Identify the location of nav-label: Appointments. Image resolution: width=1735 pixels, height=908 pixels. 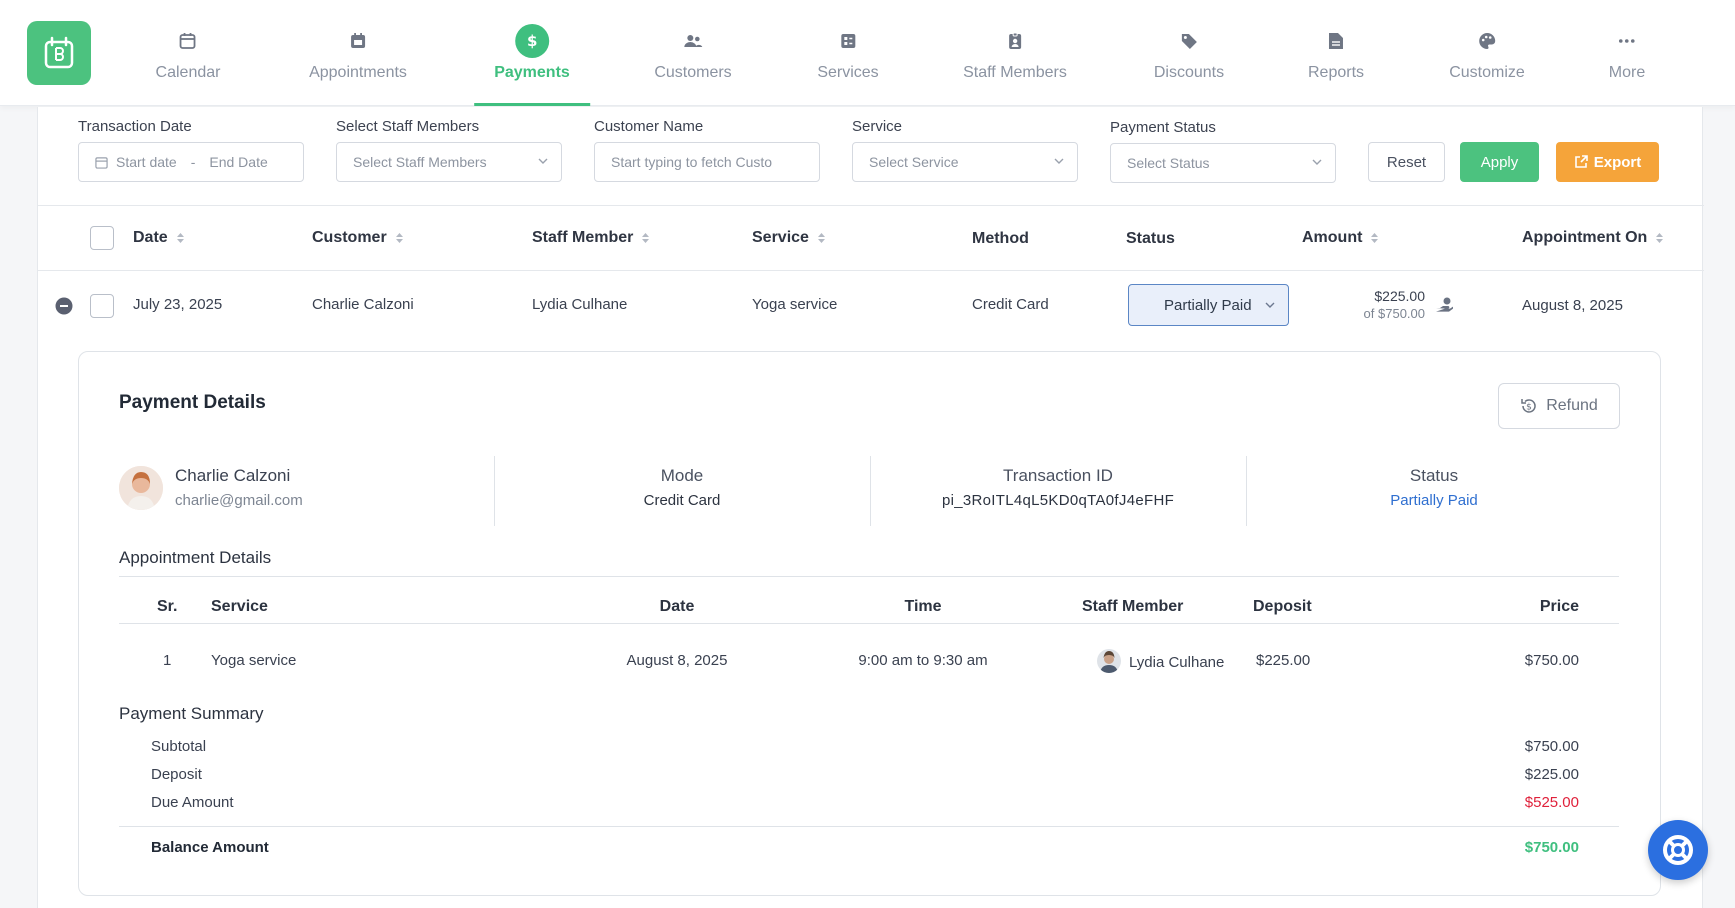
(358, 72).